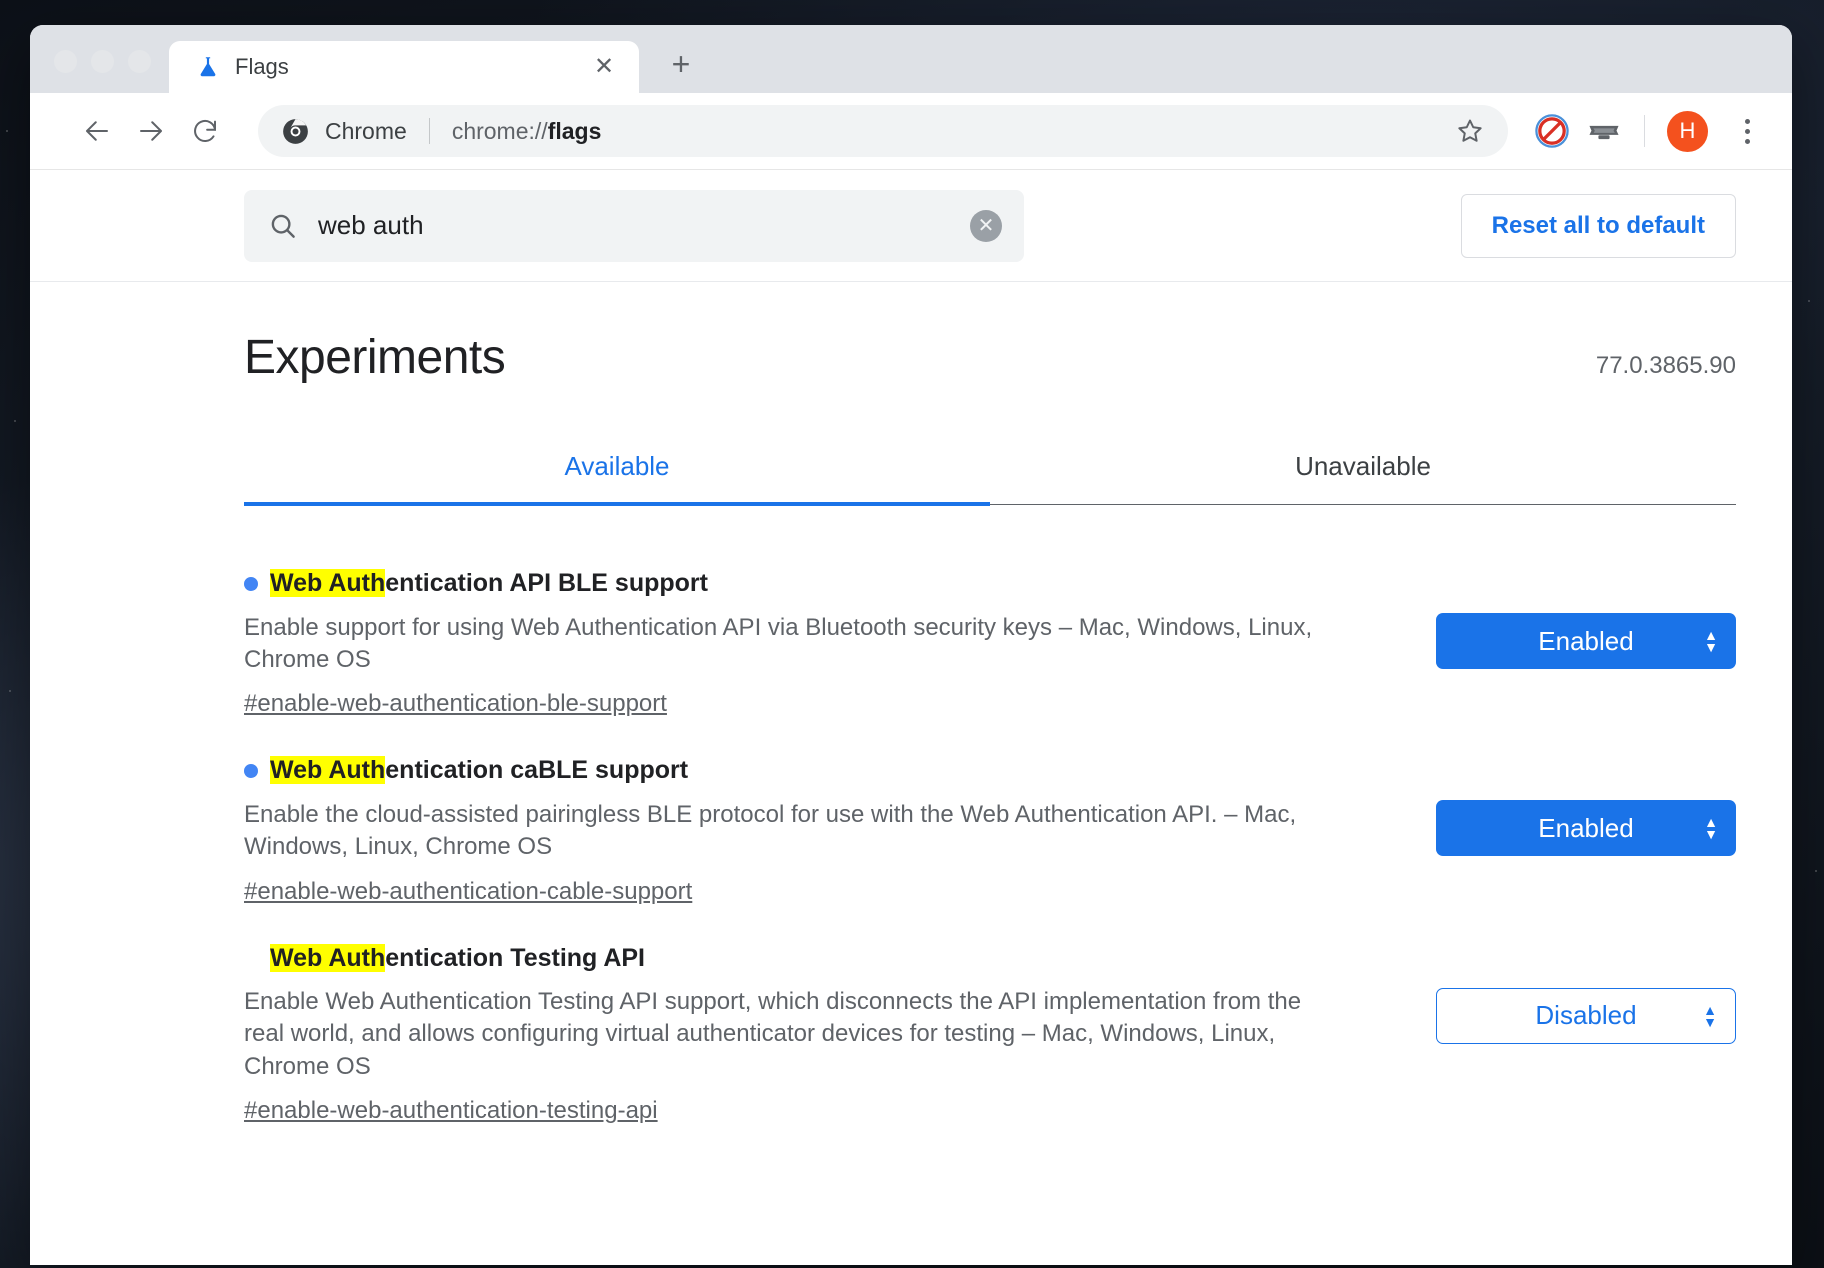 Image resolution: width=1824 pixels, height=1268 pixels. What do you see at coordinates (262, 66) in the screenshot?
I see `tab-title: Flags` at bounding box center [262, 66].